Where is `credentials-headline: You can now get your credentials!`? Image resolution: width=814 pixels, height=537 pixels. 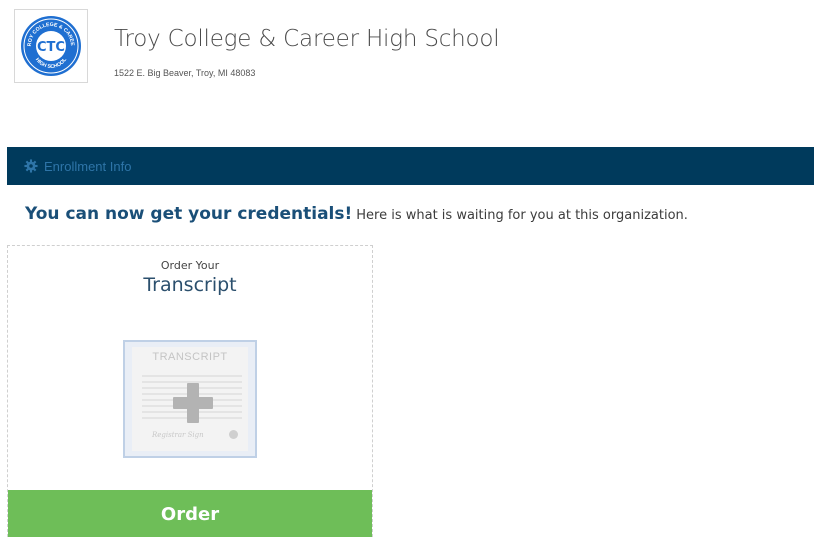
credentials-headline: You can now get your credentials! is located at coordinates (189, 214).